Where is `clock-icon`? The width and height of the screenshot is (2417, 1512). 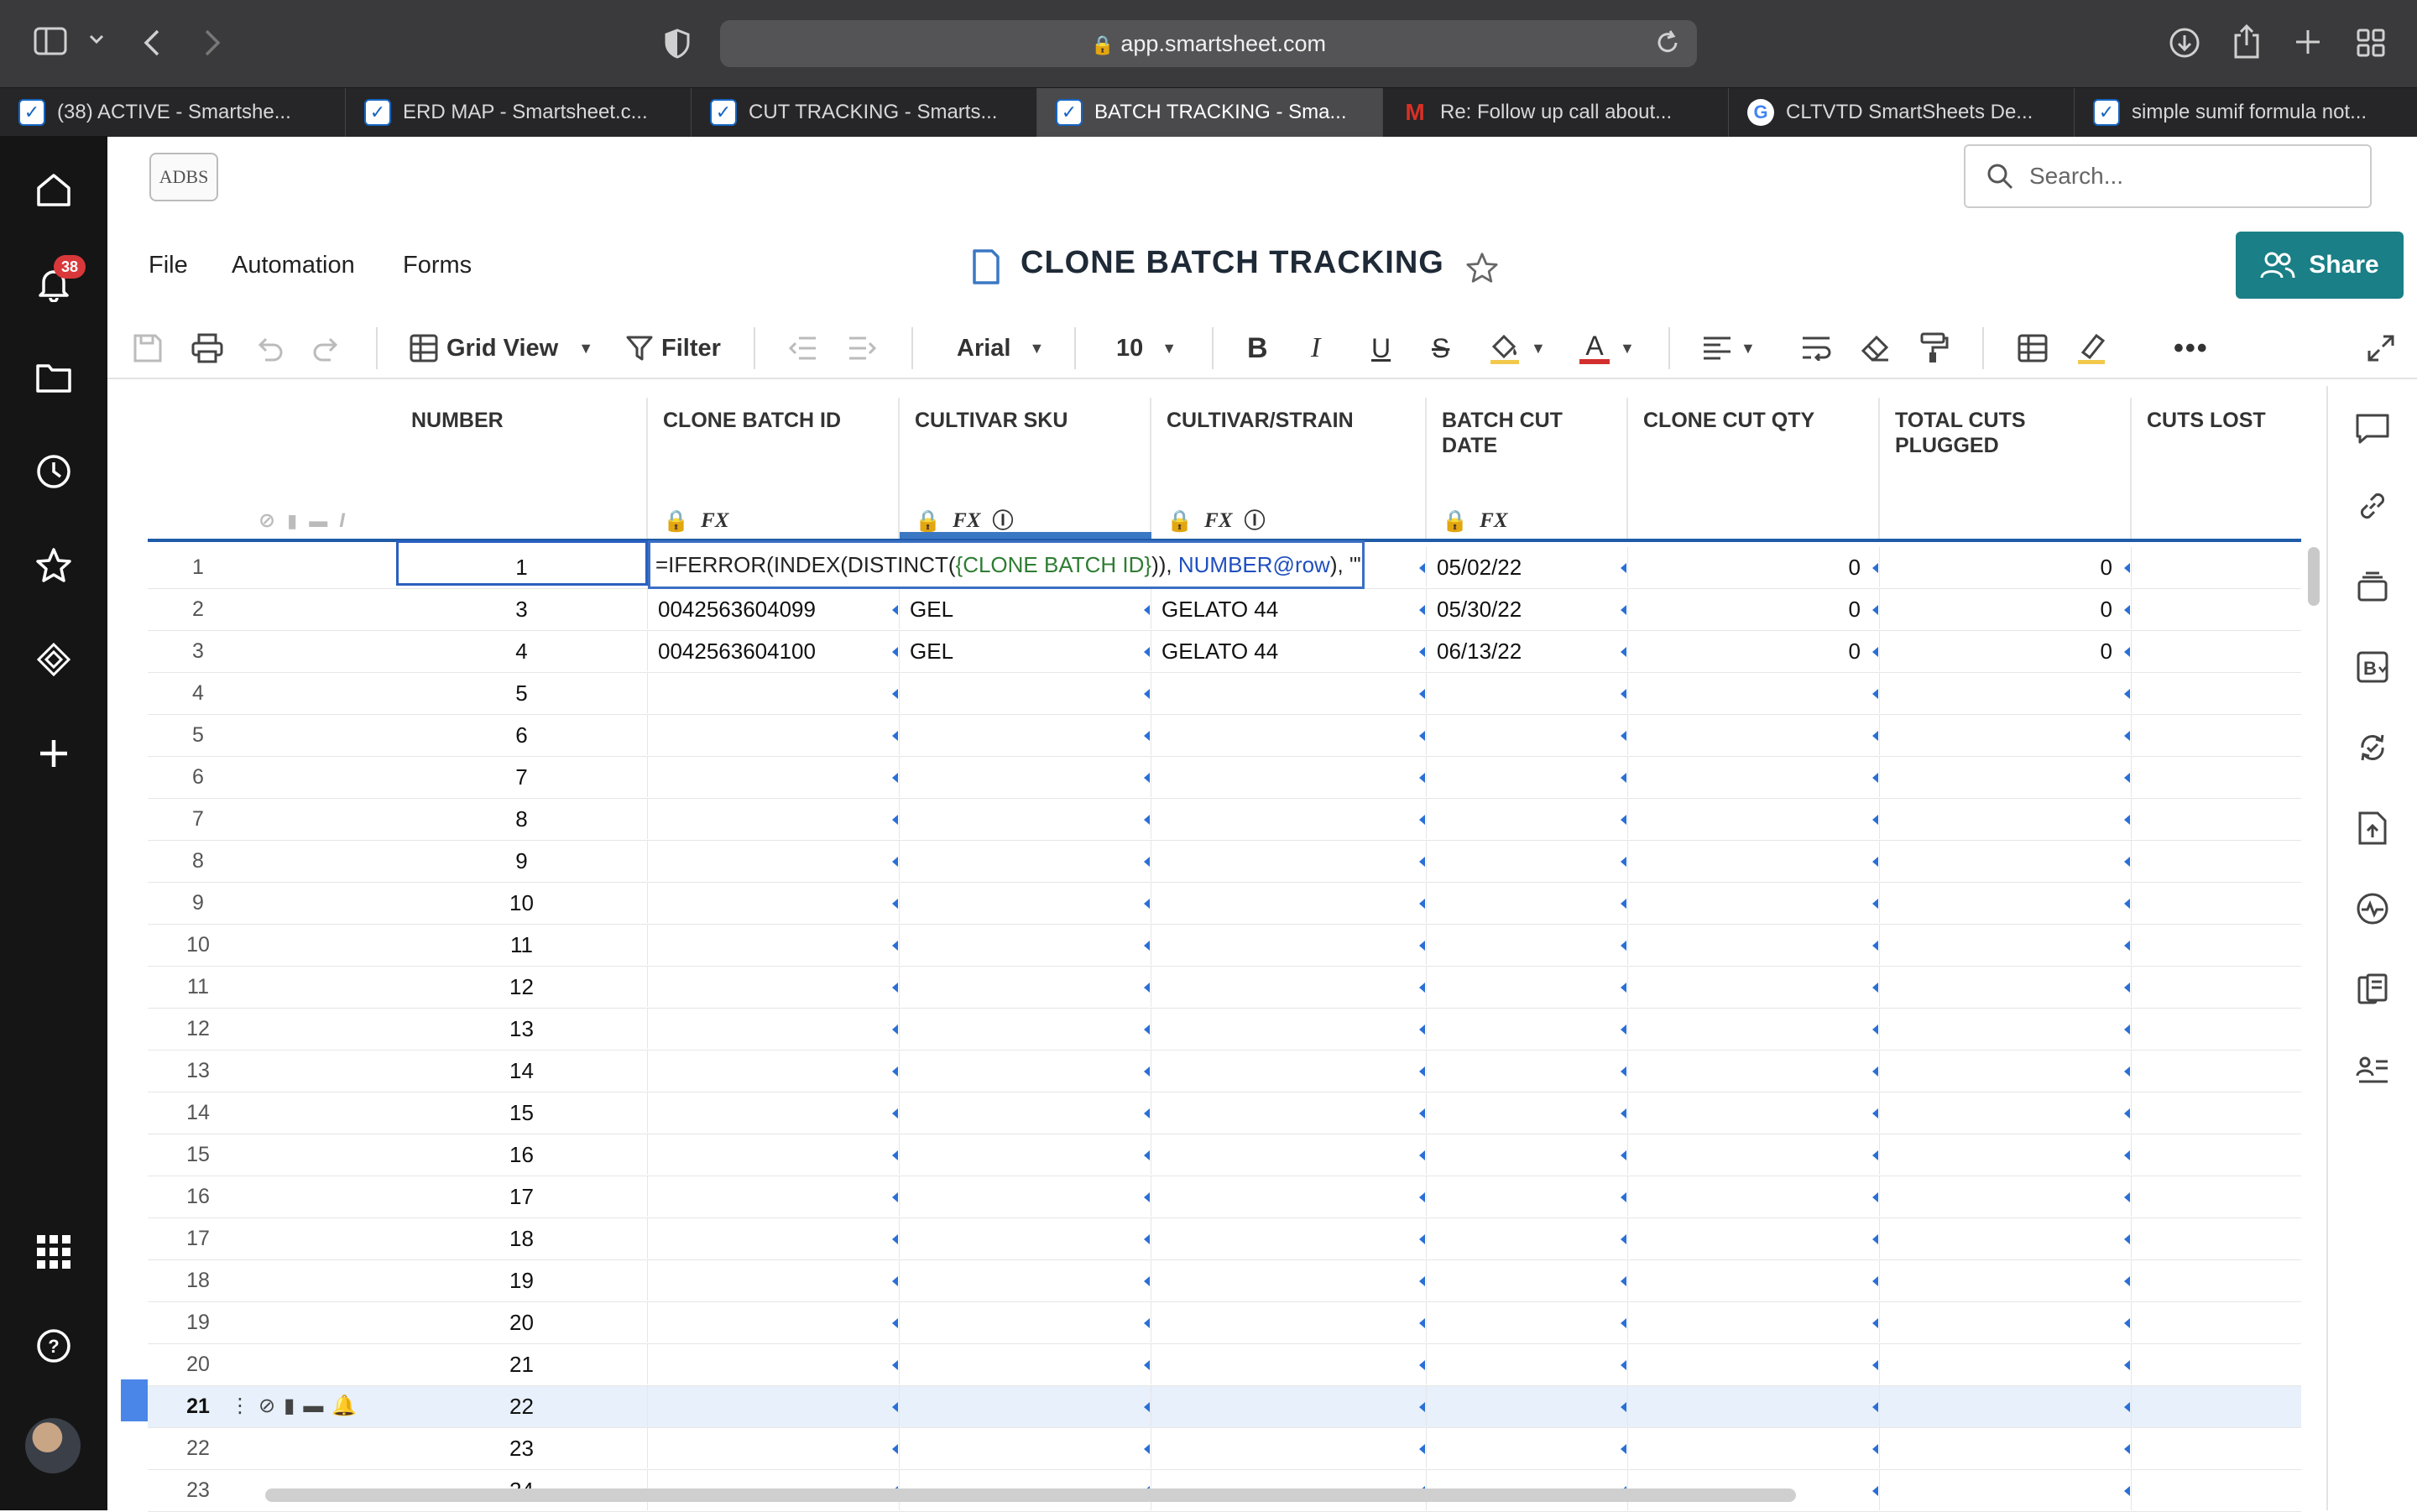
clock-icon is located at coordinates (53, 472).